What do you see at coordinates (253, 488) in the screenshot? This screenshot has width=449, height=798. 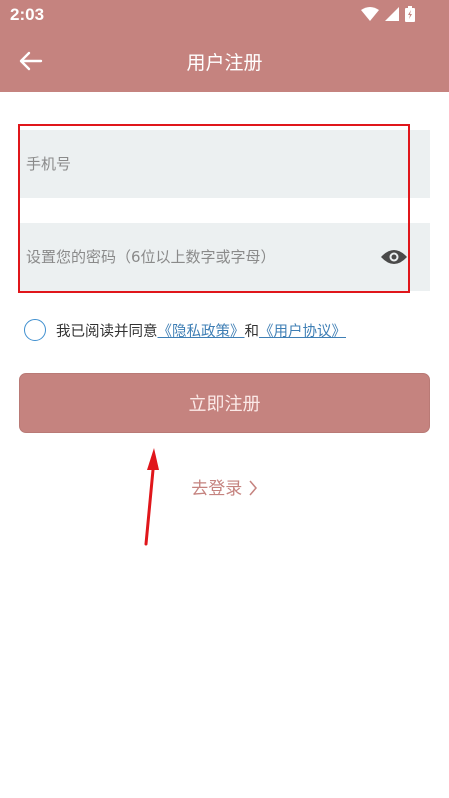 I see `chevron-right-icon` at bounding box center [253, 488].